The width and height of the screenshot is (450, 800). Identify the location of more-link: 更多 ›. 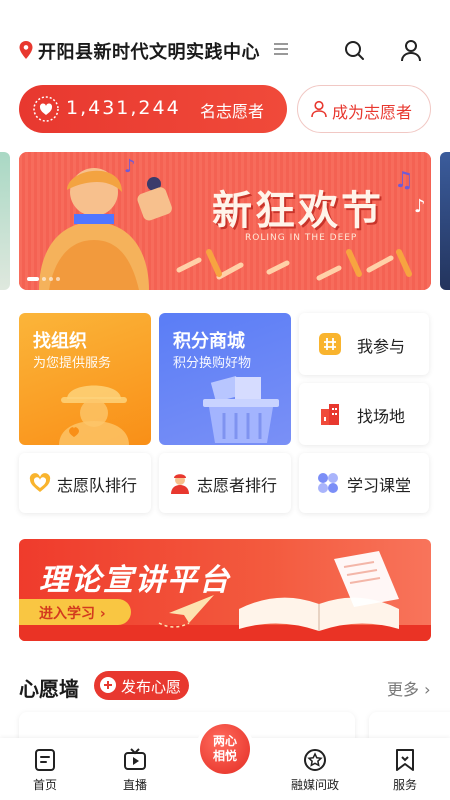
(409, 688).